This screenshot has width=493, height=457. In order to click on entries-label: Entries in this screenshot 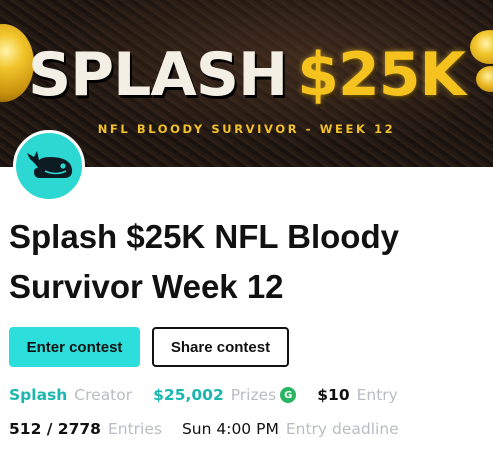, I will do `click(134, 429)`.